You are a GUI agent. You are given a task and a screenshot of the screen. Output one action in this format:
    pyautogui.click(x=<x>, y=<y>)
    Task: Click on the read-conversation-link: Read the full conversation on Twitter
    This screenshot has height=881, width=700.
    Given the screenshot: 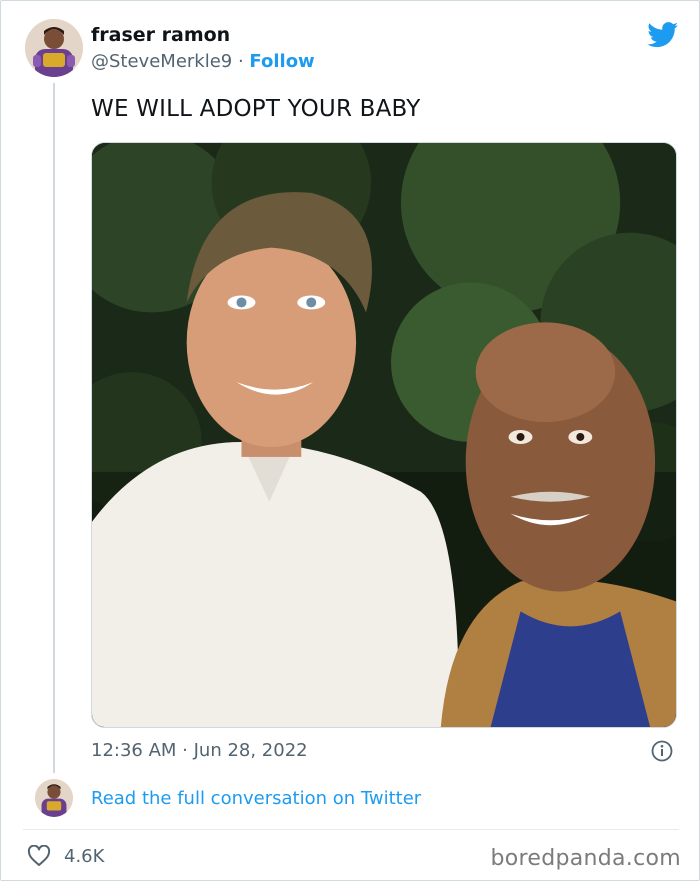 What is the action you would take?
    pyautogui.click(x=256, y=798)
    